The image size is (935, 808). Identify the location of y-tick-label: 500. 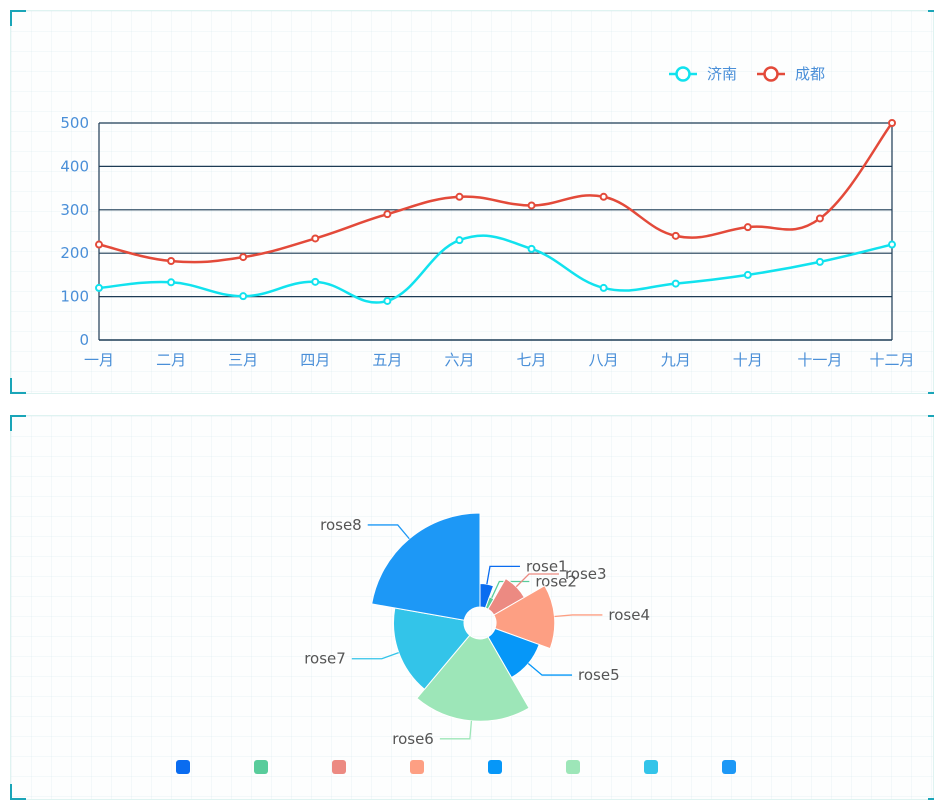
(74, 123).